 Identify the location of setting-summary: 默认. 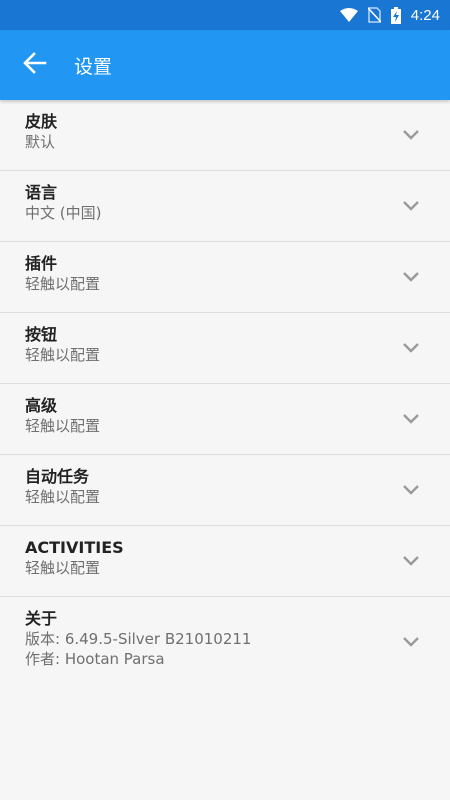
(40, 142).